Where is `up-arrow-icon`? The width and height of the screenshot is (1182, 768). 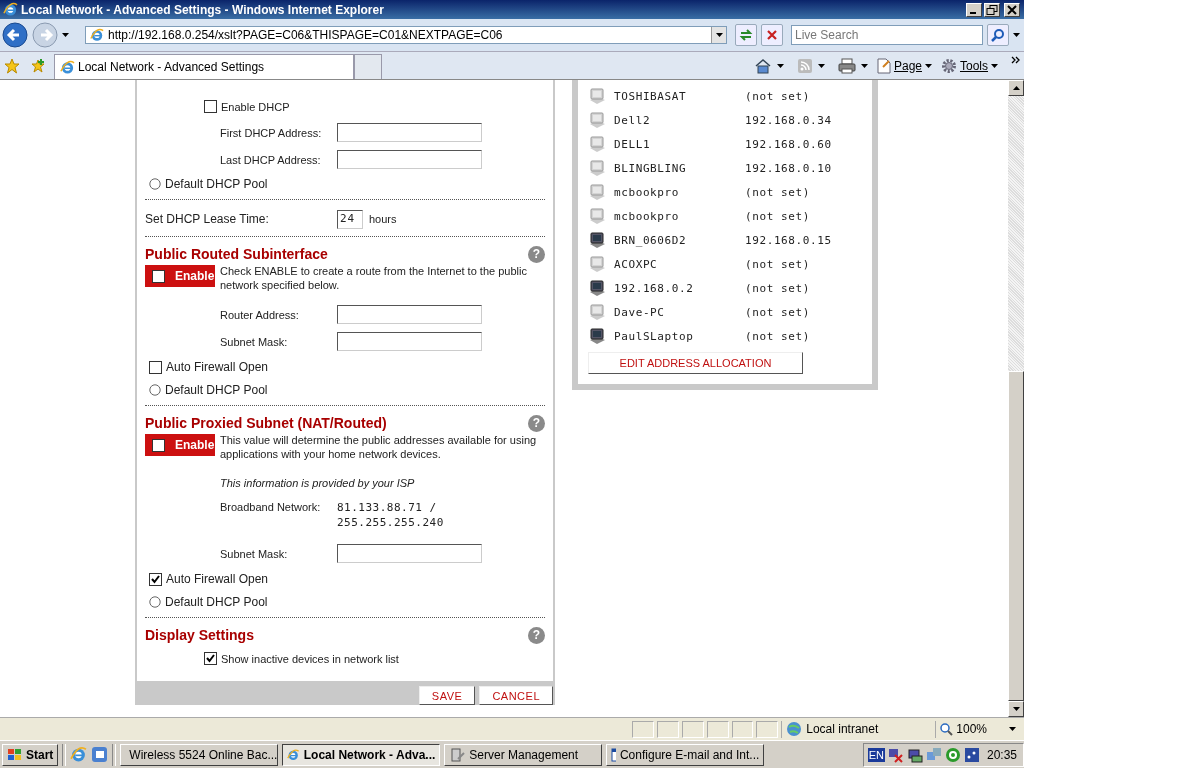
up-arrow-icon is located at coordinates (1016, 88).